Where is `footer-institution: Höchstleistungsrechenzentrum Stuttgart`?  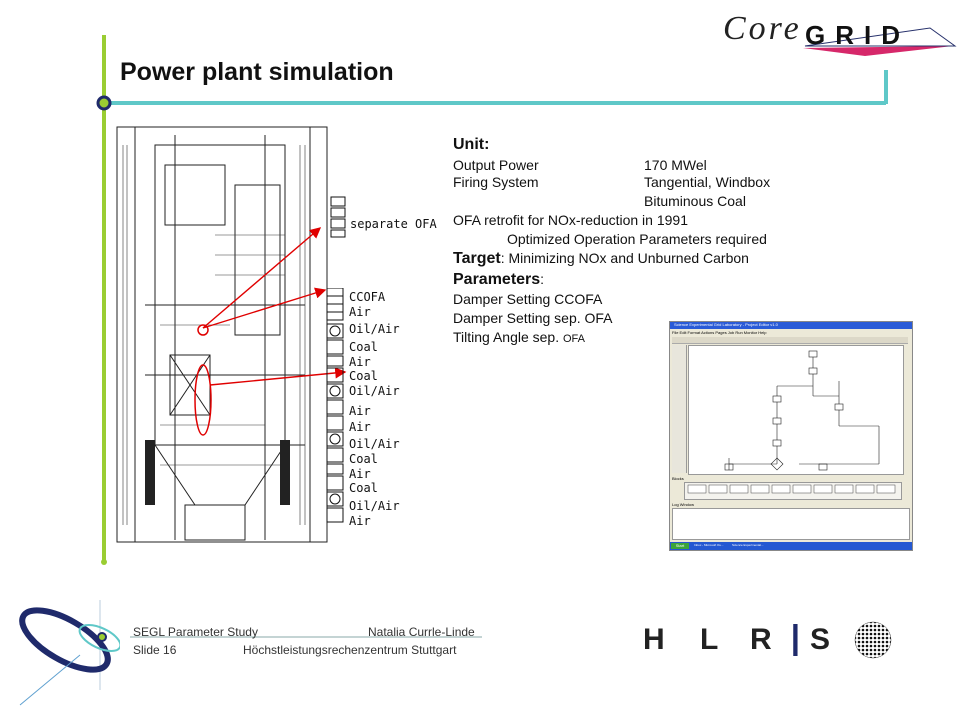 footer-institution: Höchstleistungsrechenzentrum Stuttgart is located at coordinates (350, 650).